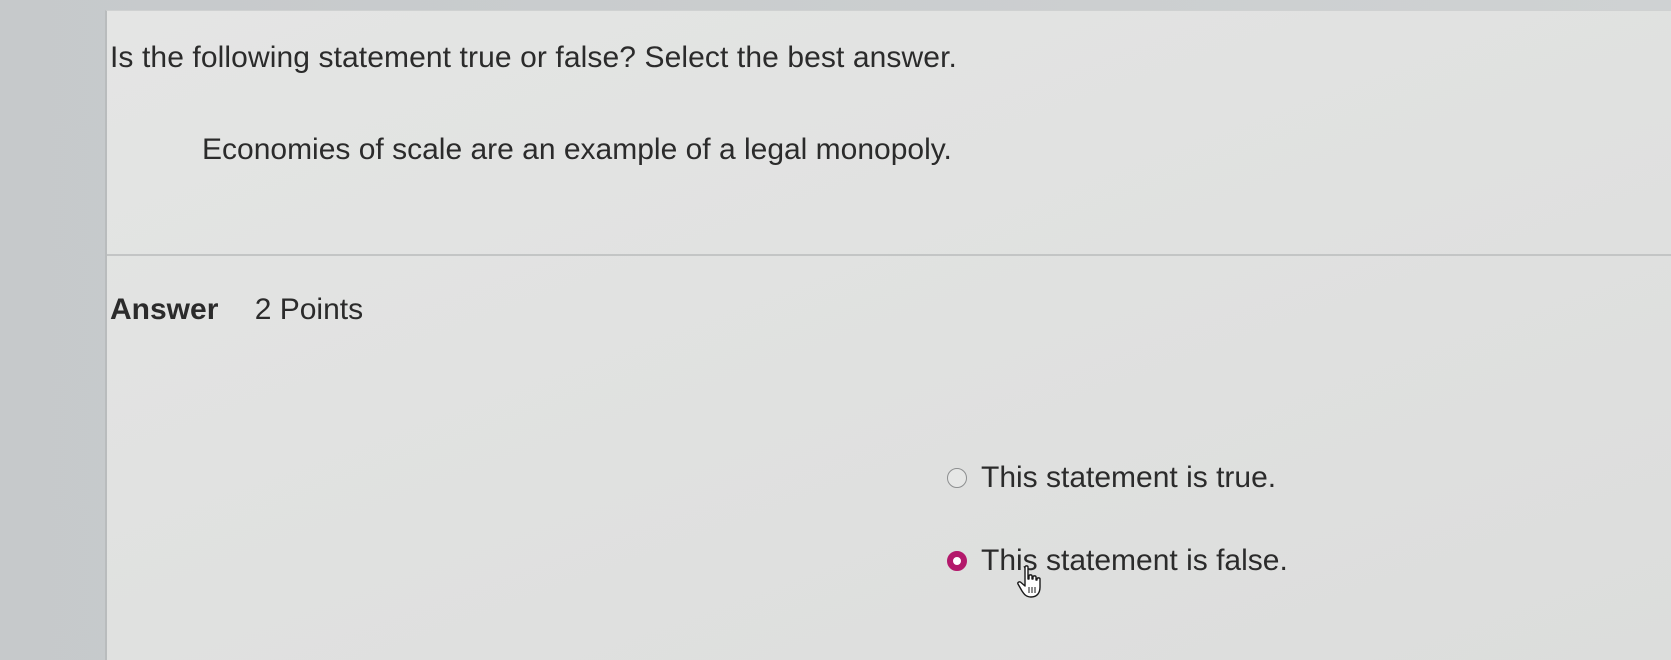 The height and width of the screenshot is (660, 1671). What do you see at coordinates (957, 561) in the screenshot?
I see `radio-false` at bounding box center [957, 561].